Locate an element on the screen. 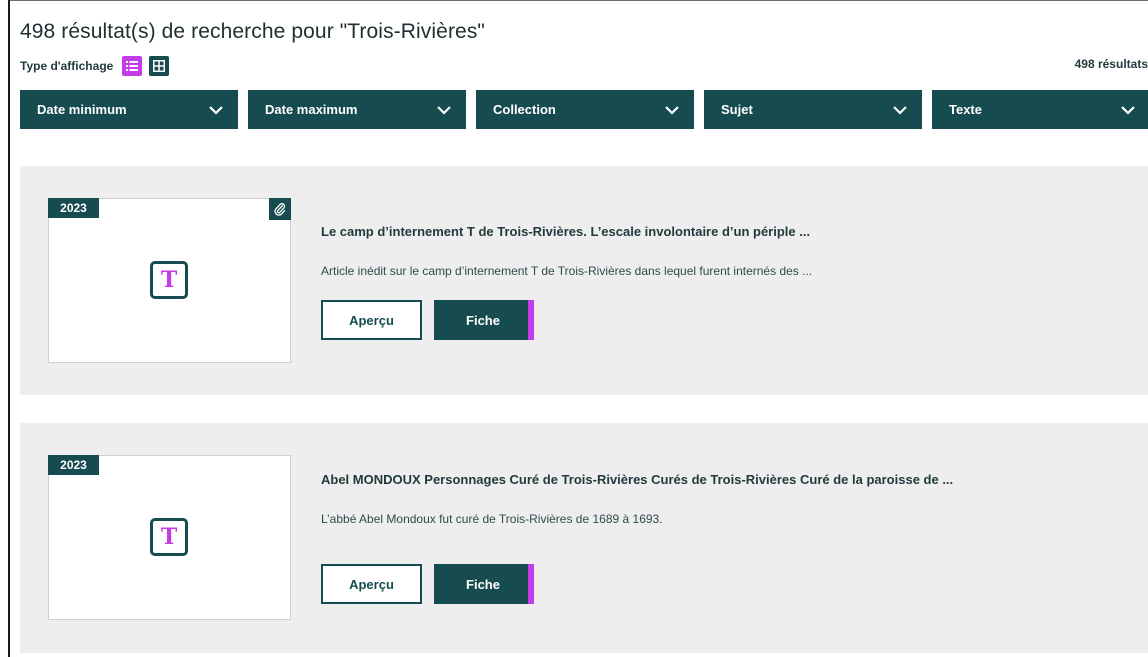 Image resolution: width=1148 pixels, height=657 pixels. frame-top-border is located at coordinates (578, 0).